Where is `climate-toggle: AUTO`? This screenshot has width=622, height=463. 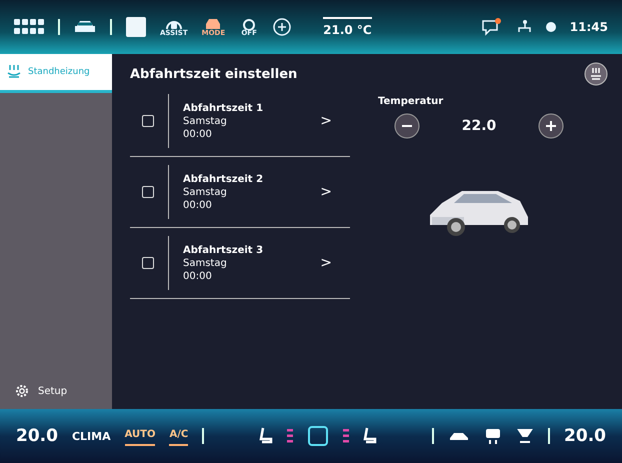 climate-toggle: AUTO is located at coordinates (140, 436).